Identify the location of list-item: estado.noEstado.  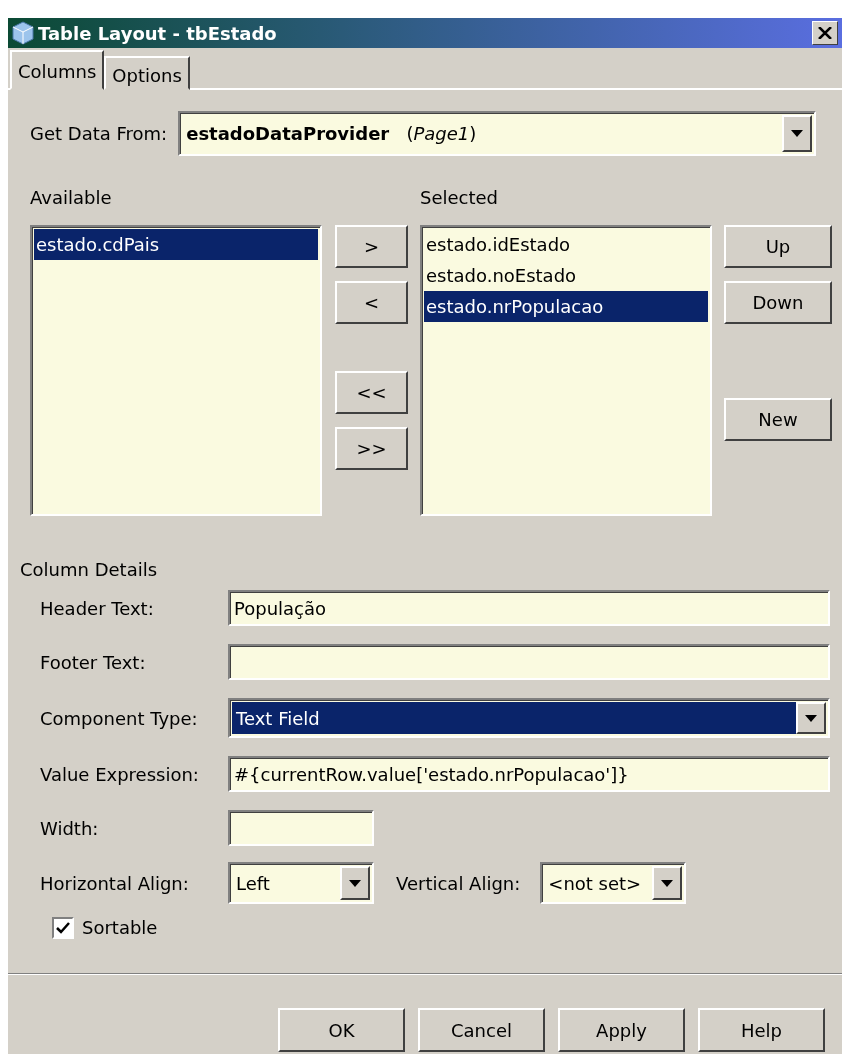
(566, 275).